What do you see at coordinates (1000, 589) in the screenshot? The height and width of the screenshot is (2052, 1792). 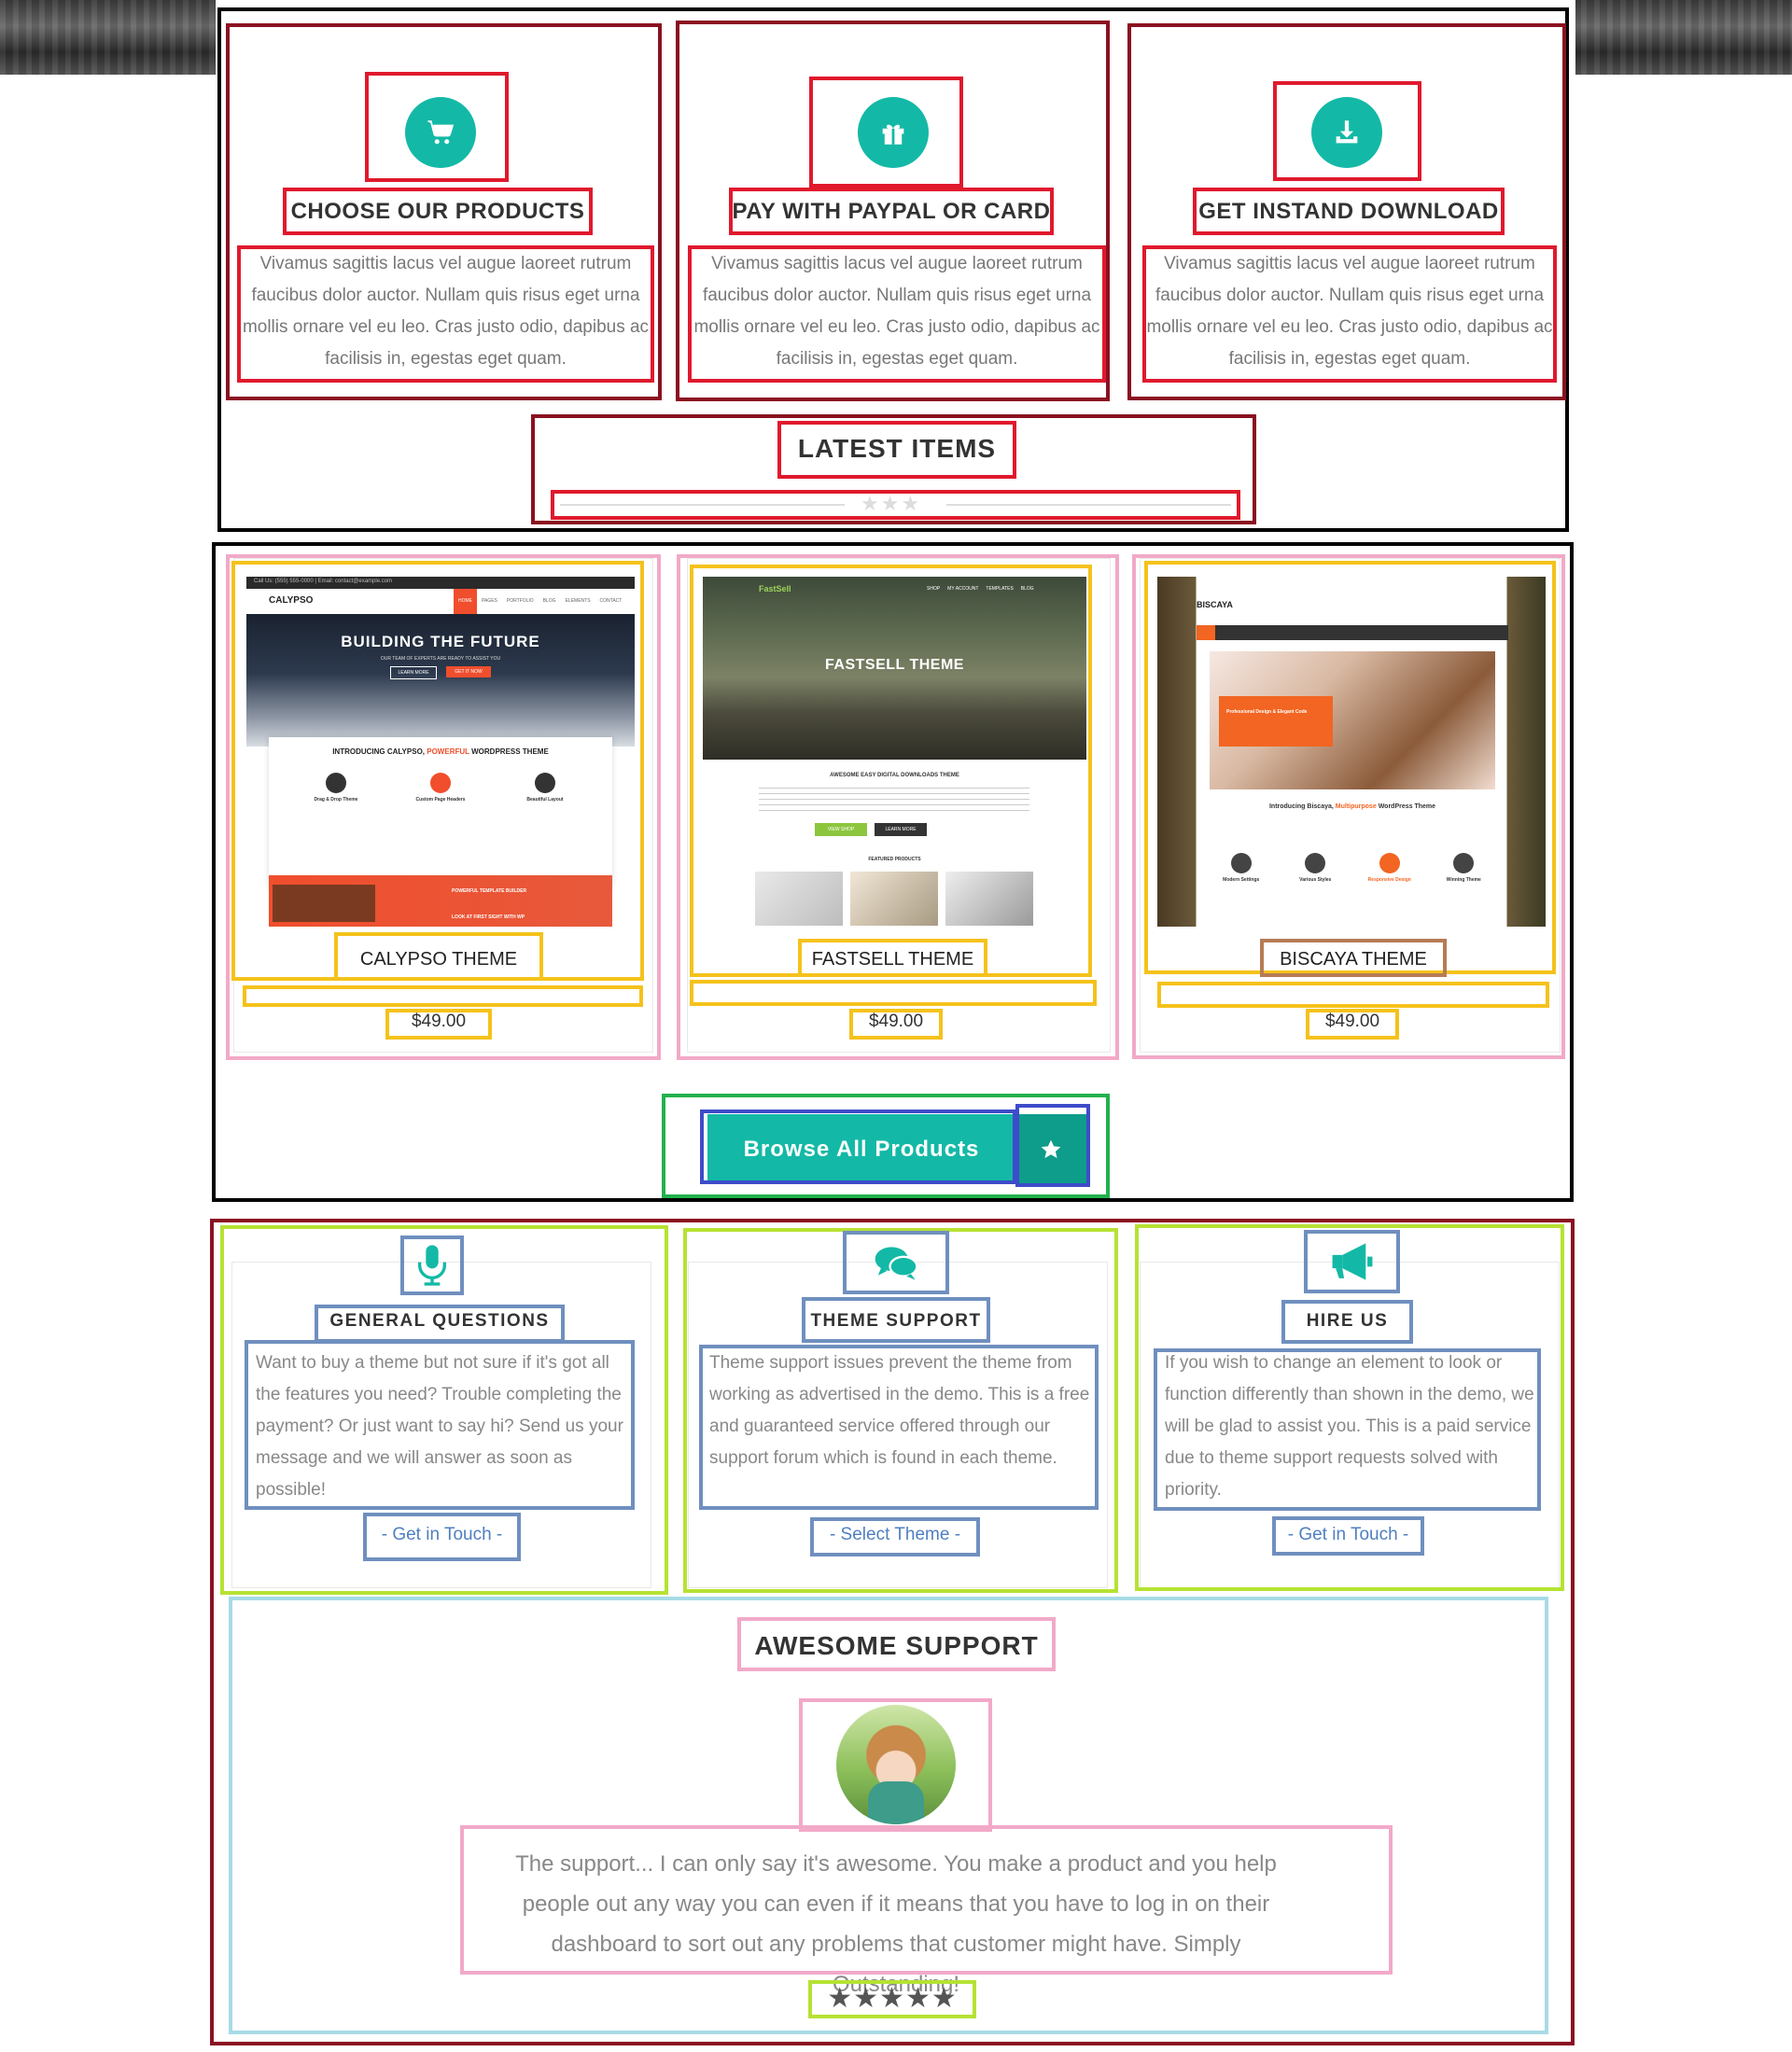 I see `nav-item: TEMPLATES` at bounding box center [1000, 589].